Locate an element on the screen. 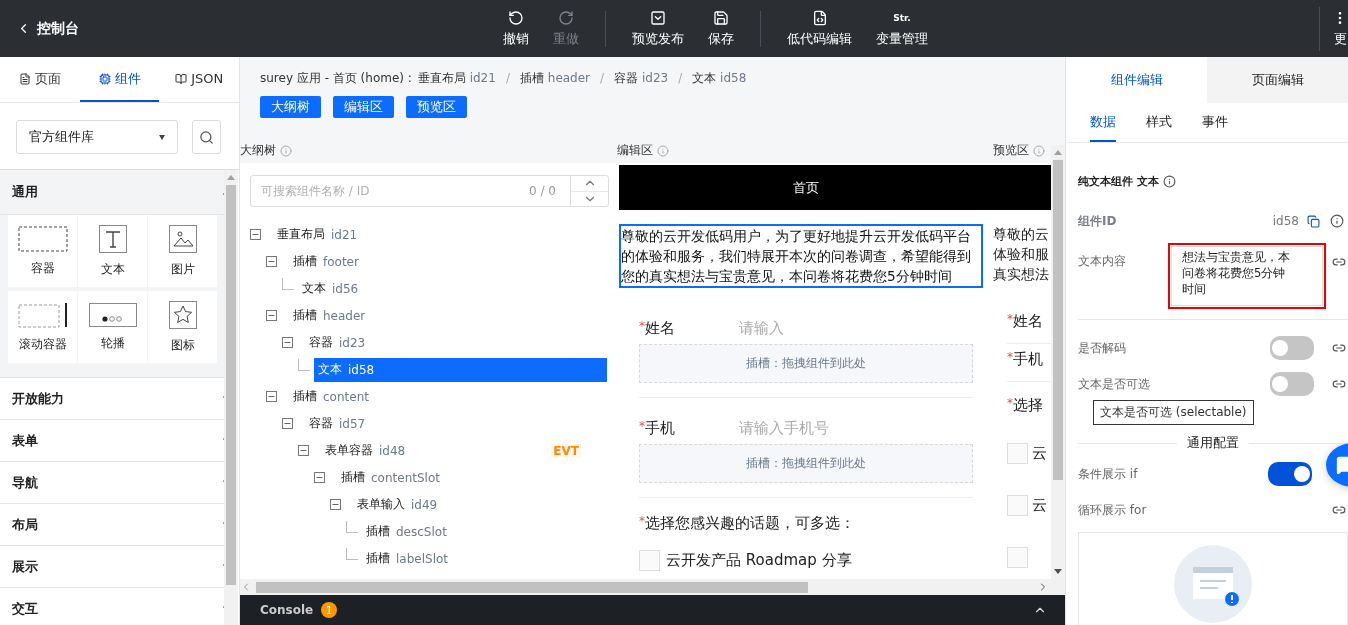 The height and width of the screenshot is (625, 1348). tree-search-field: 可搜索组件名称 / ID is located at coordinates (390, 191).